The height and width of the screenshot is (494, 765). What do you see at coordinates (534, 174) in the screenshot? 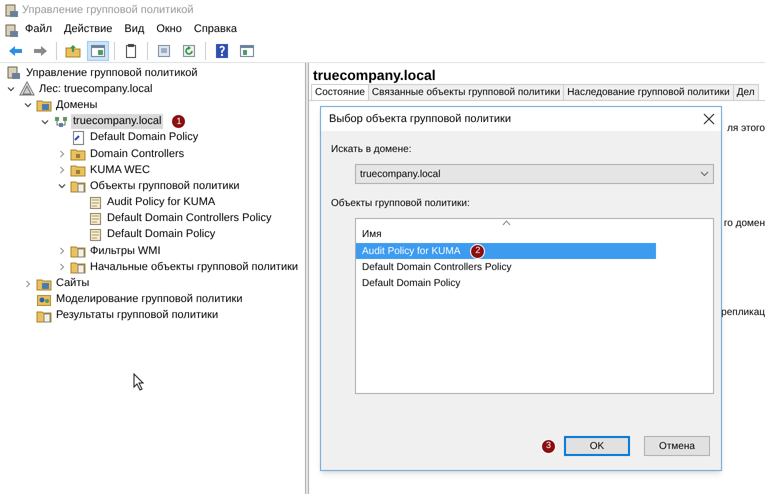
I see `domain-dropdown: truecompany.local` at bounding box center [534, 174].